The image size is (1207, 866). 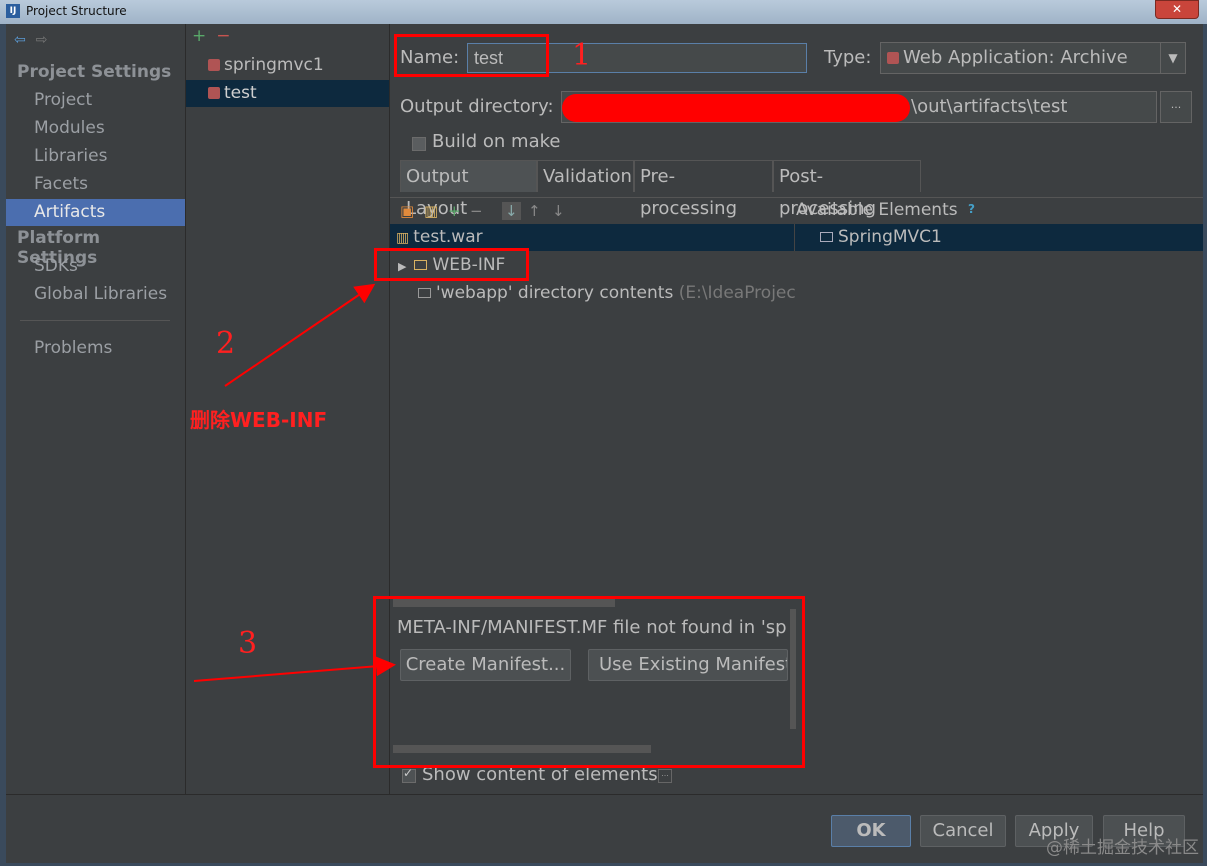 What do you see at coordinates (989, 106) in the screenshot?
I see `output-directory-value: \out\artifacts\test` at bounding box center [989, 106].